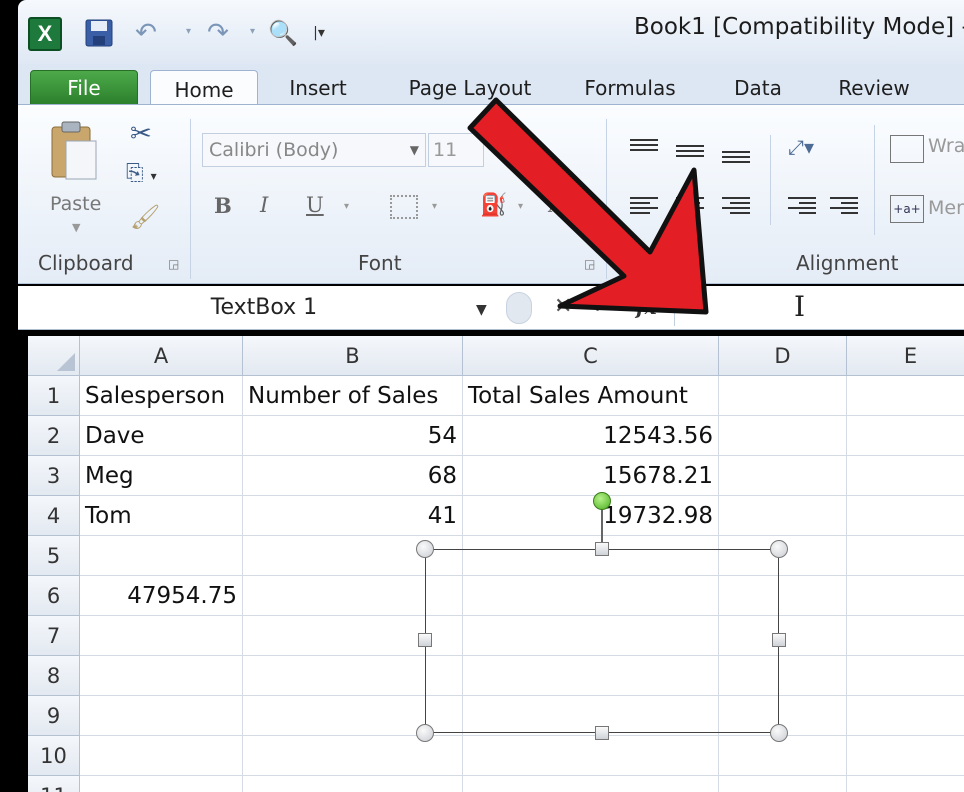 Image resolution: width=964 pixels, height=792 pixels. I want to click on row-header: 11, so click(54, 784).